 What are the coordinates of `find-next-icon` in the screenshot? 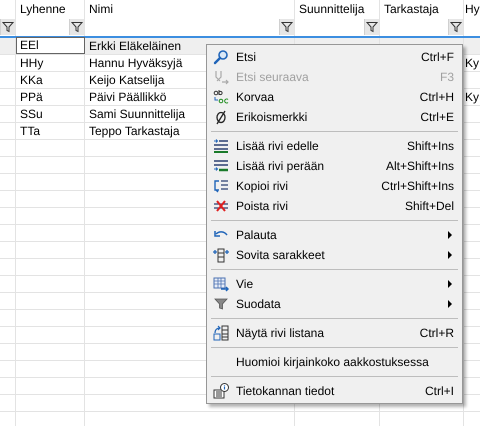 It's located at (221, 77).